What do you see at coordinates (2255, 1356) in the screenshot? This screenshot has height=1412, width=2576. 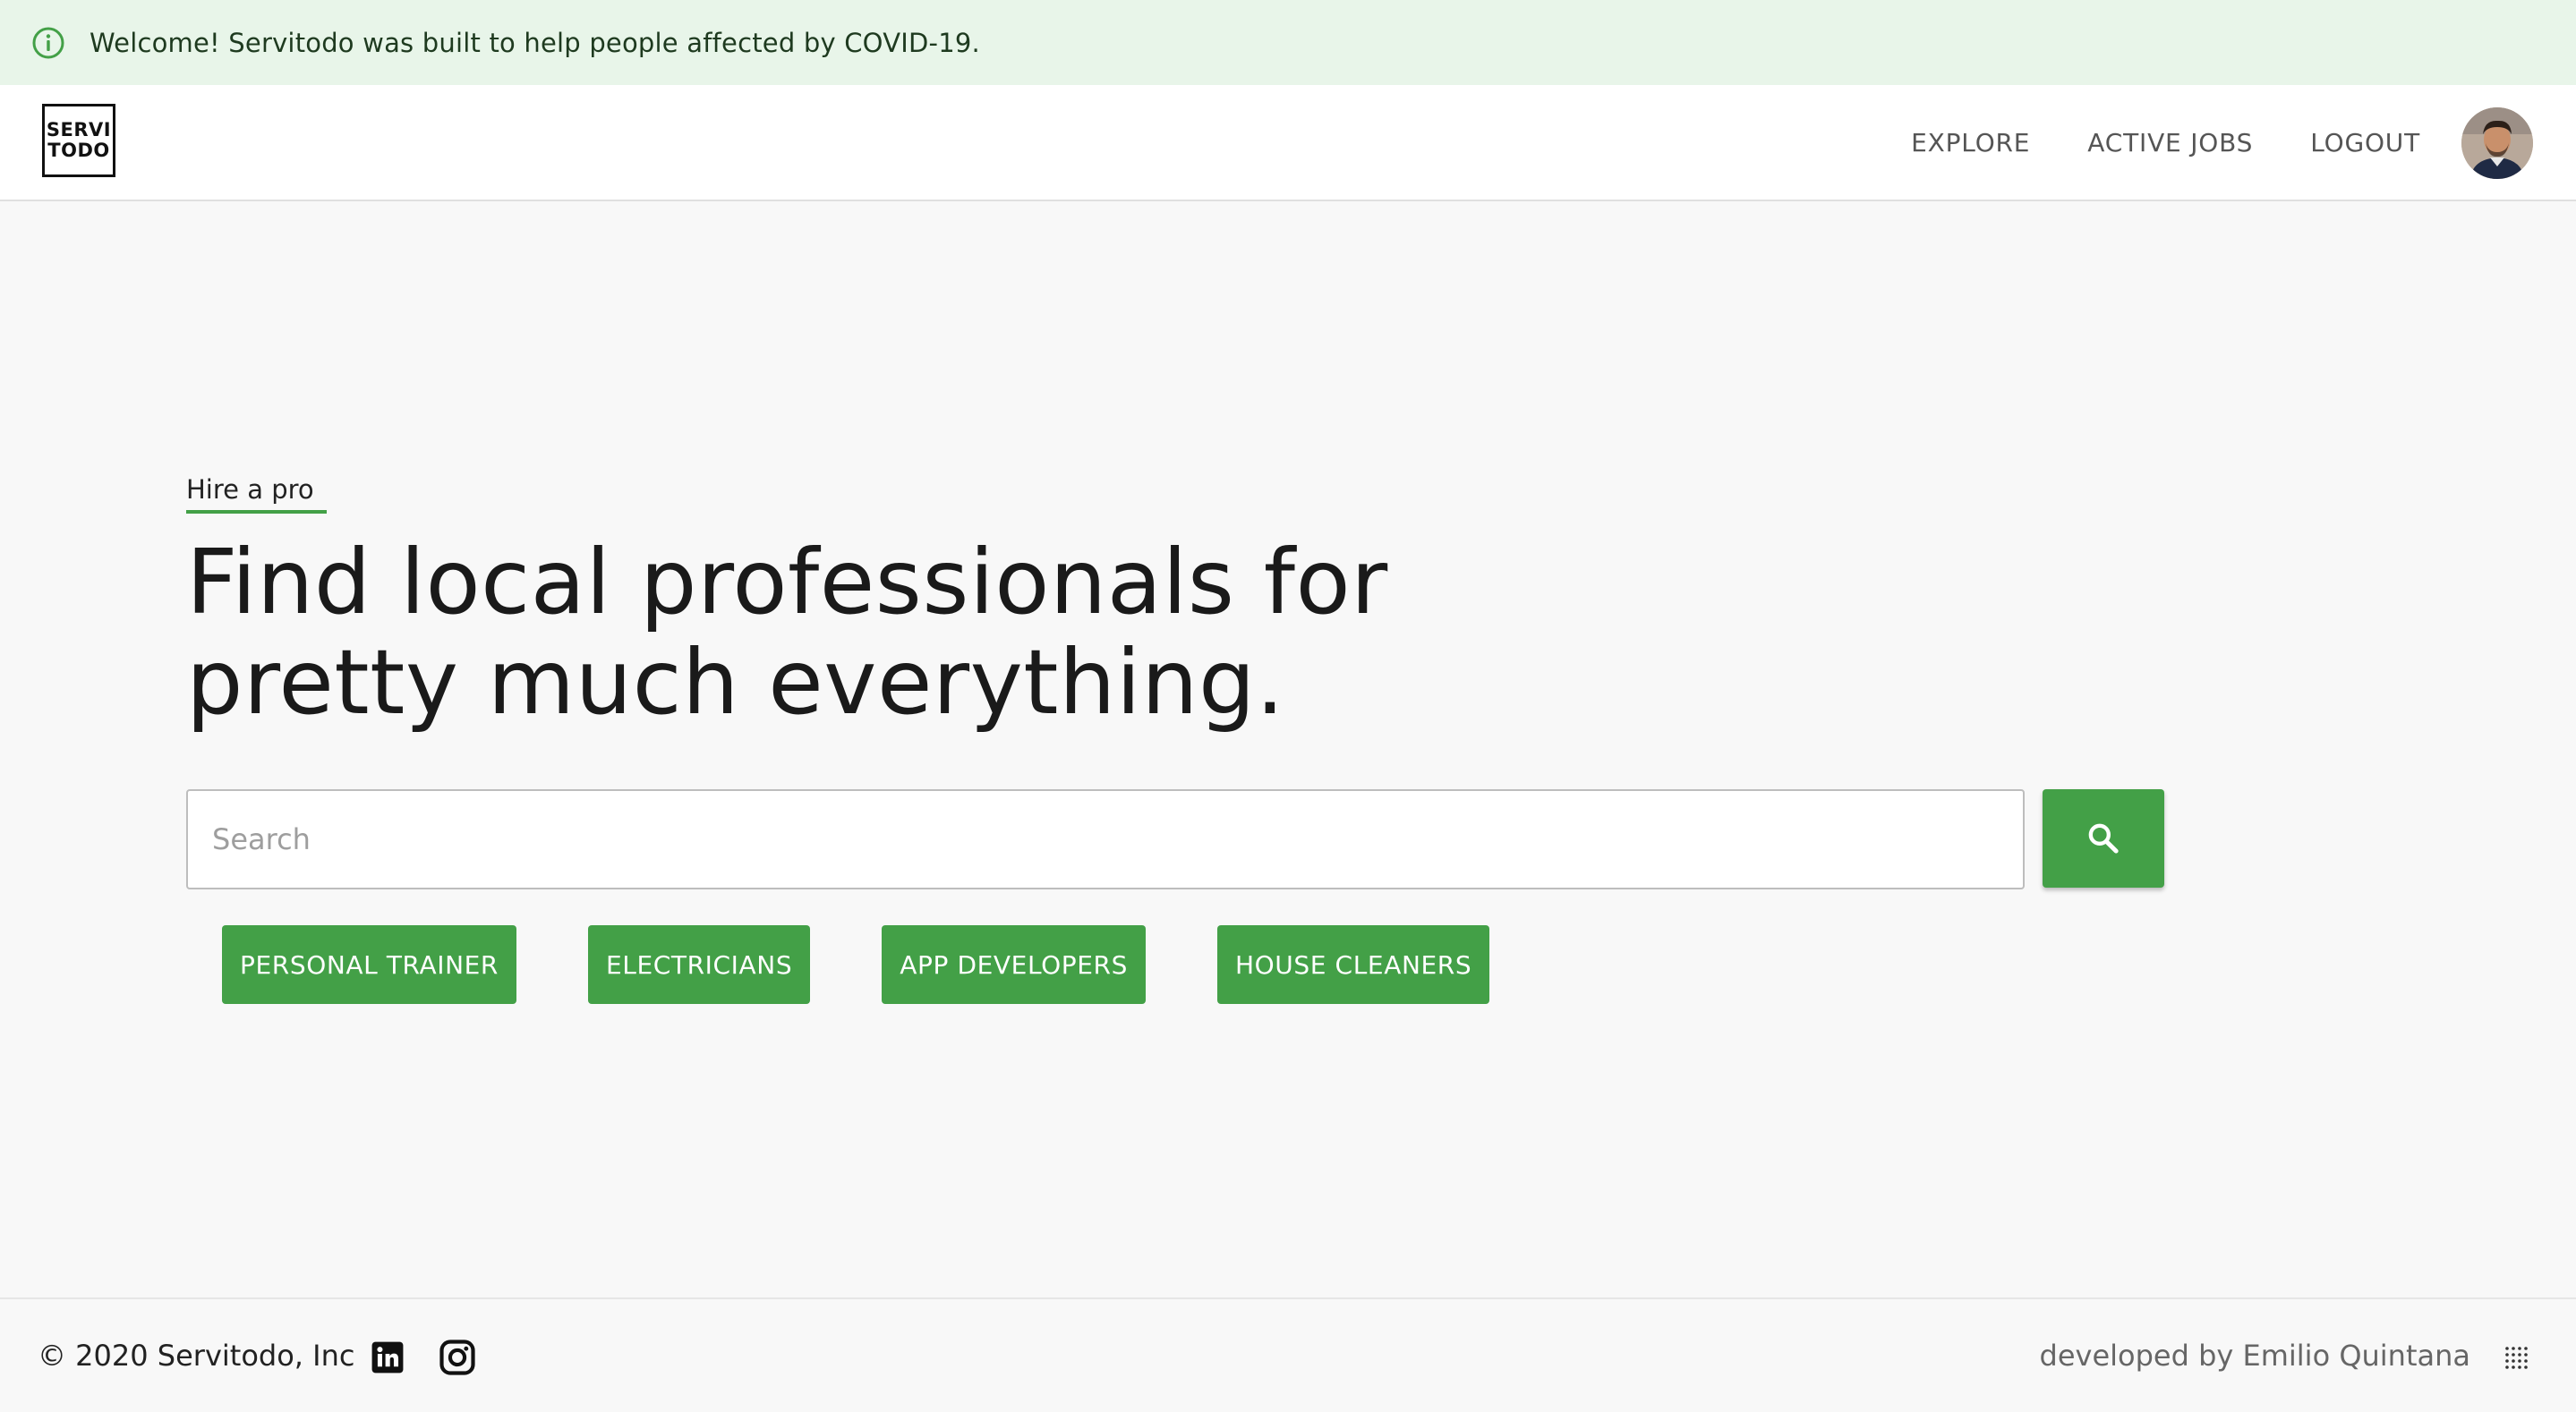 I see `developer-credit: developed by Emilio Quintana` at bounding box center [2255, 1356].